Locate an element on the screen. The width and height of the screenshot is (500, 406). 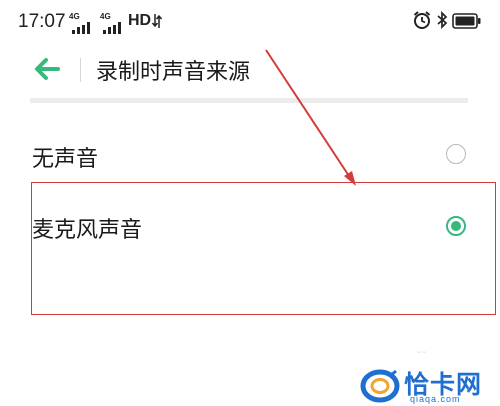
option-microphone-sound: 麦克风声音 is located at coordinates (250, 227).